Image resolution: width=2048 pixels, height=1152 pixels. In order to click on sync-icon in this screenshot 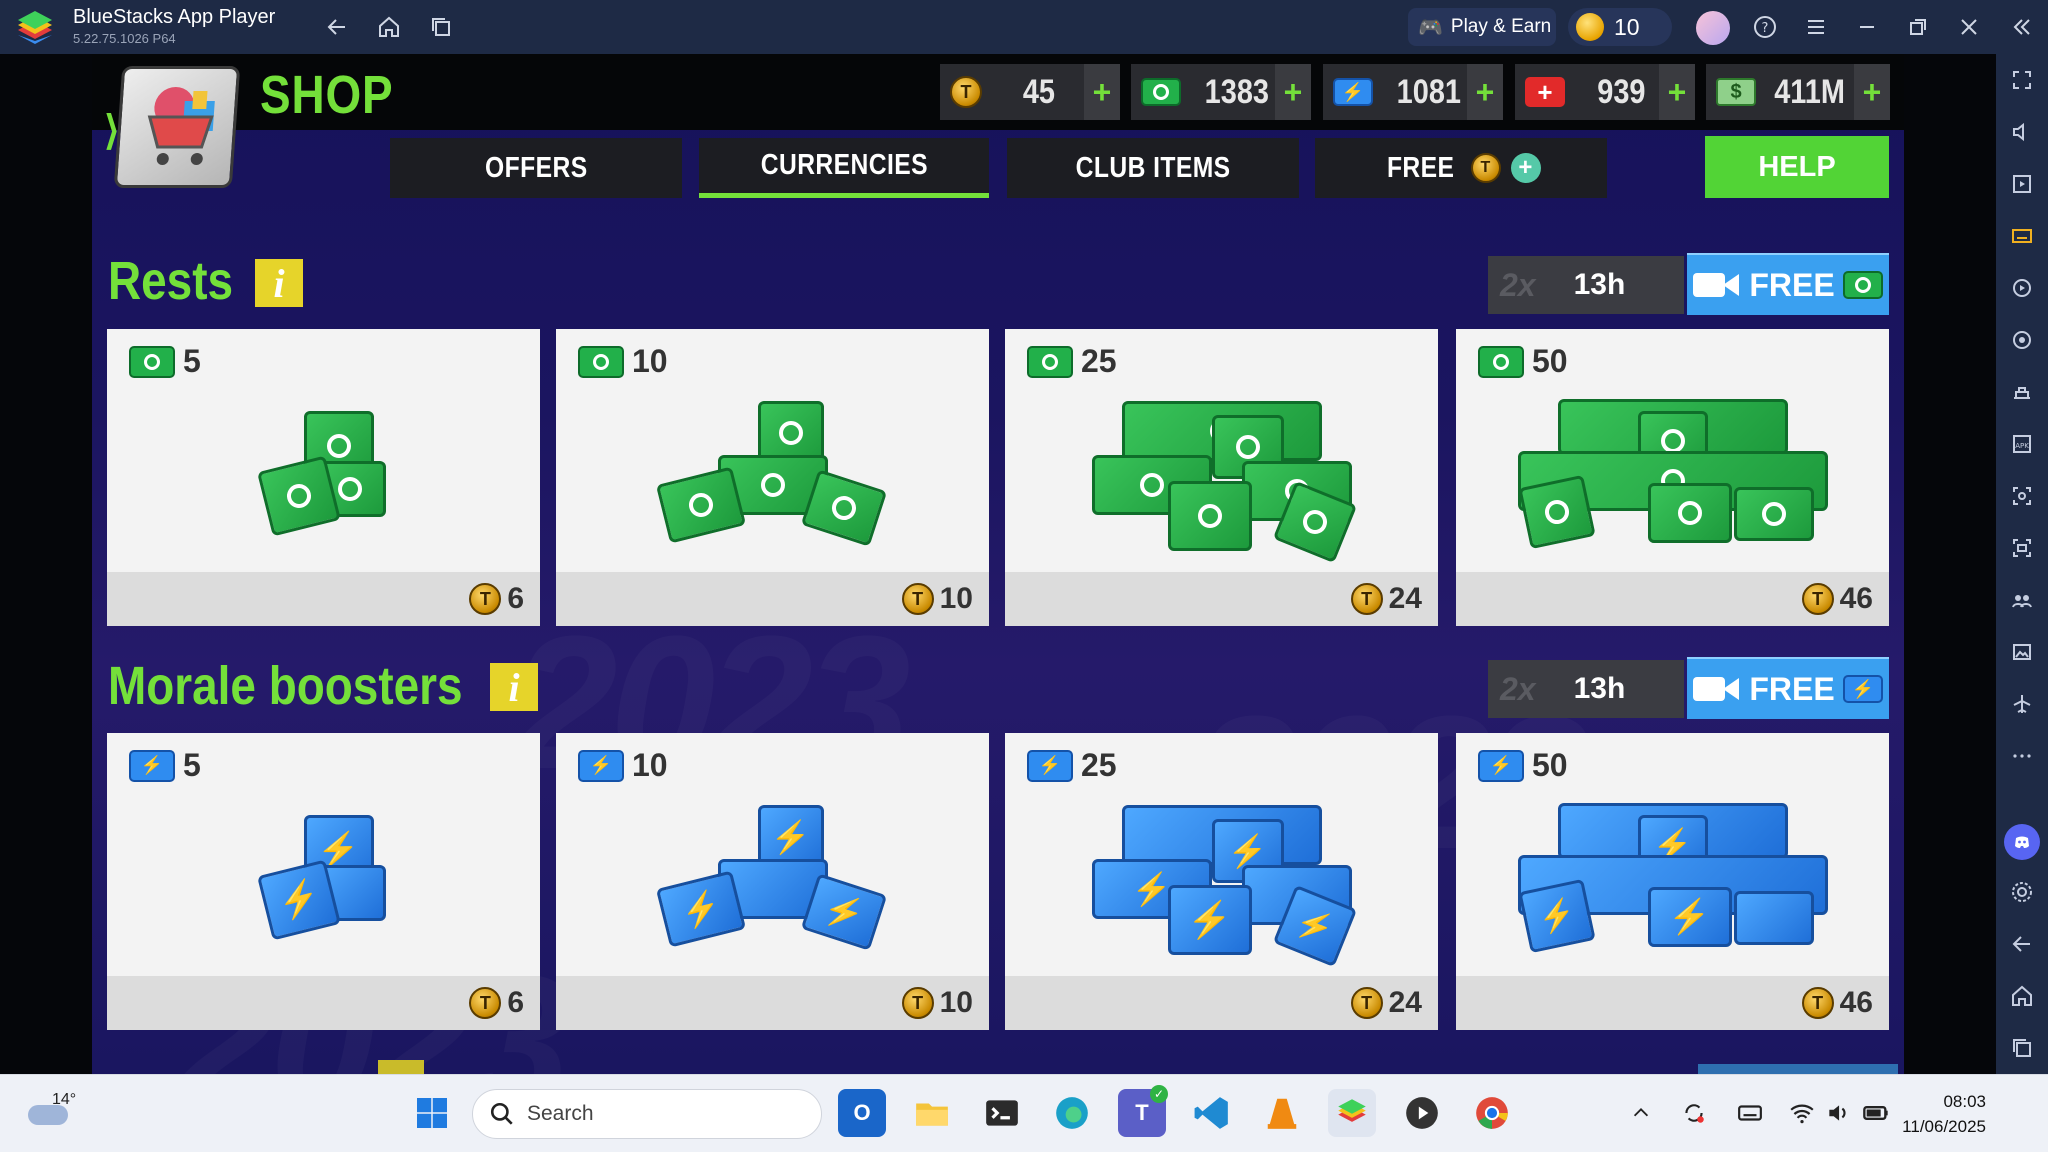, I will do `click(2022, 340)`.